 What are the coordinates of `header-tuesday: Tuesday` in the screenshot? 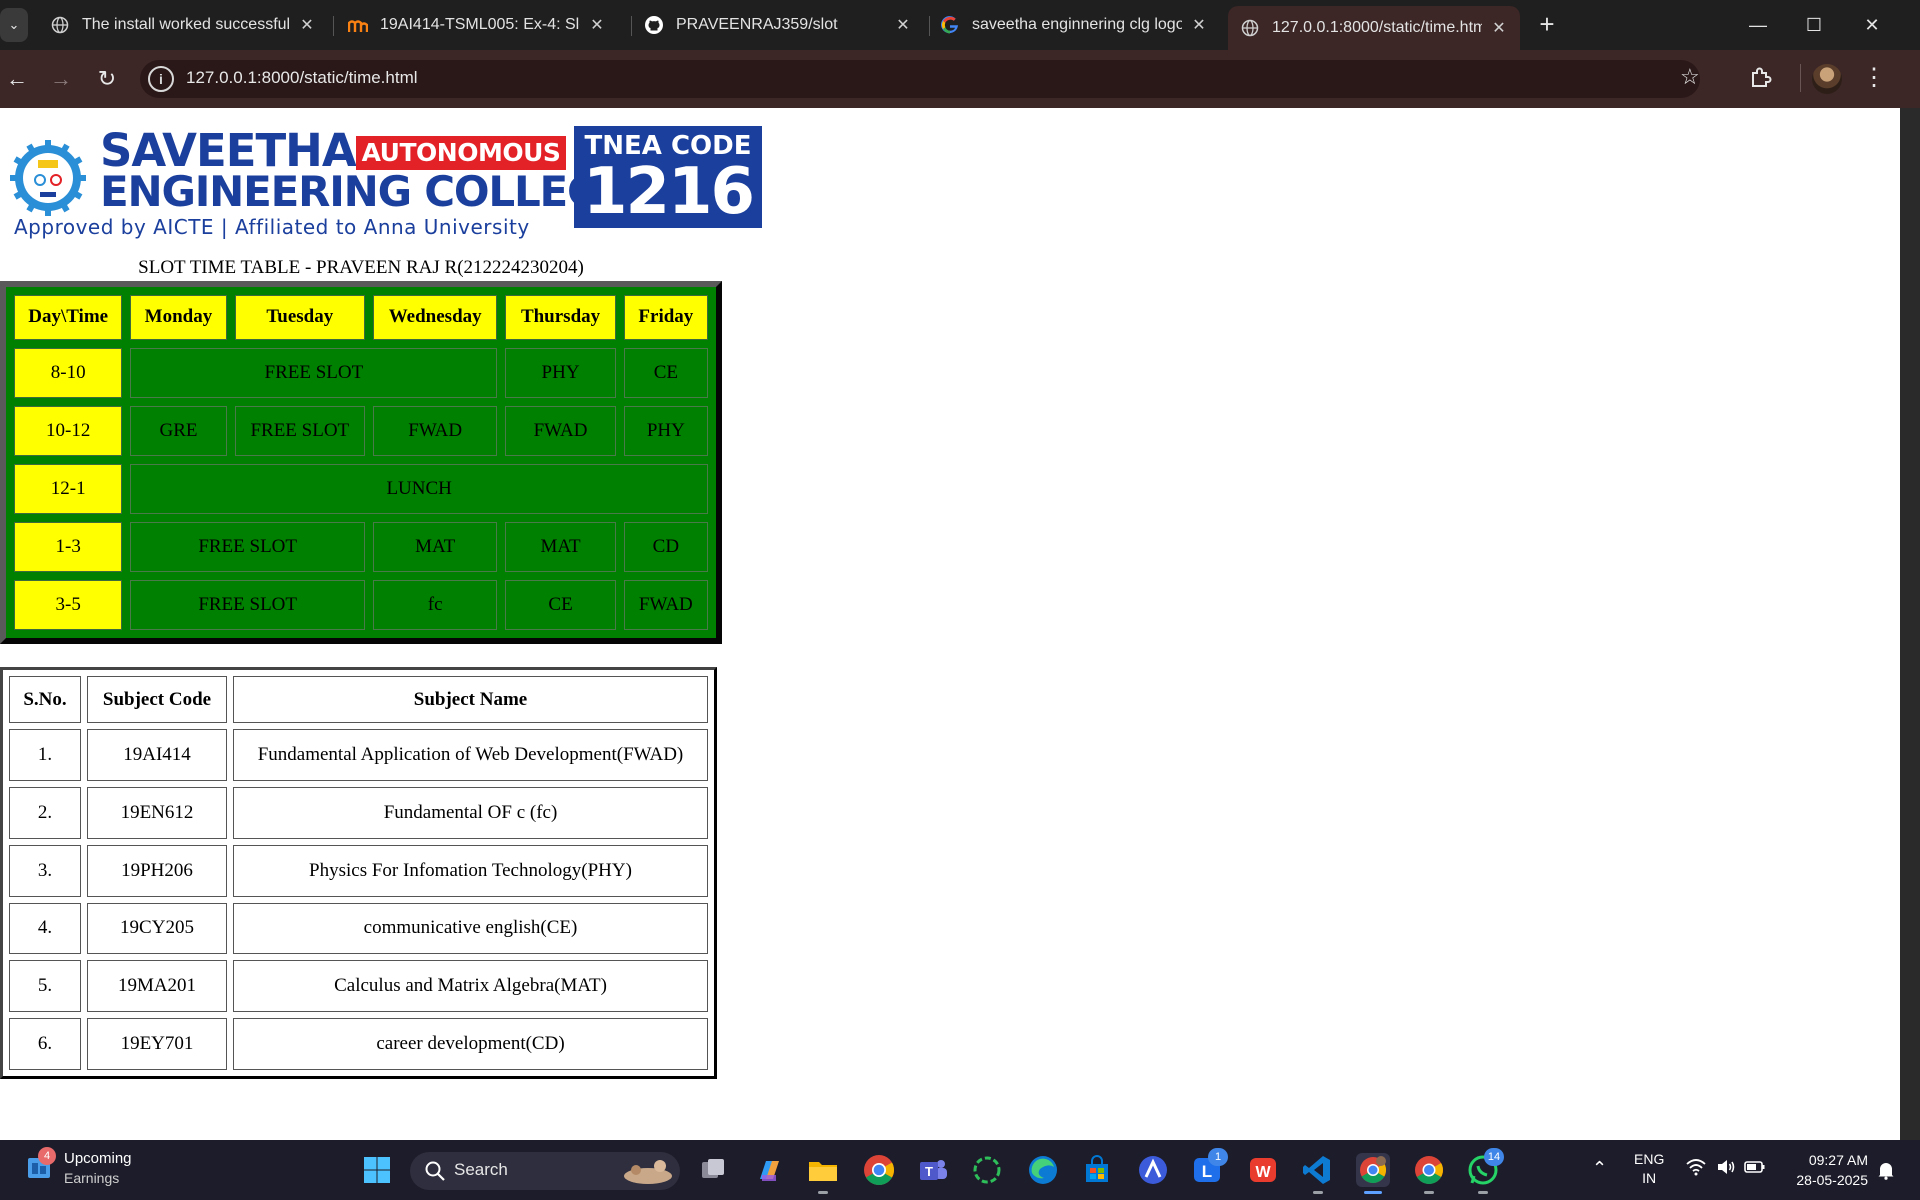 It's located at (299, 317).